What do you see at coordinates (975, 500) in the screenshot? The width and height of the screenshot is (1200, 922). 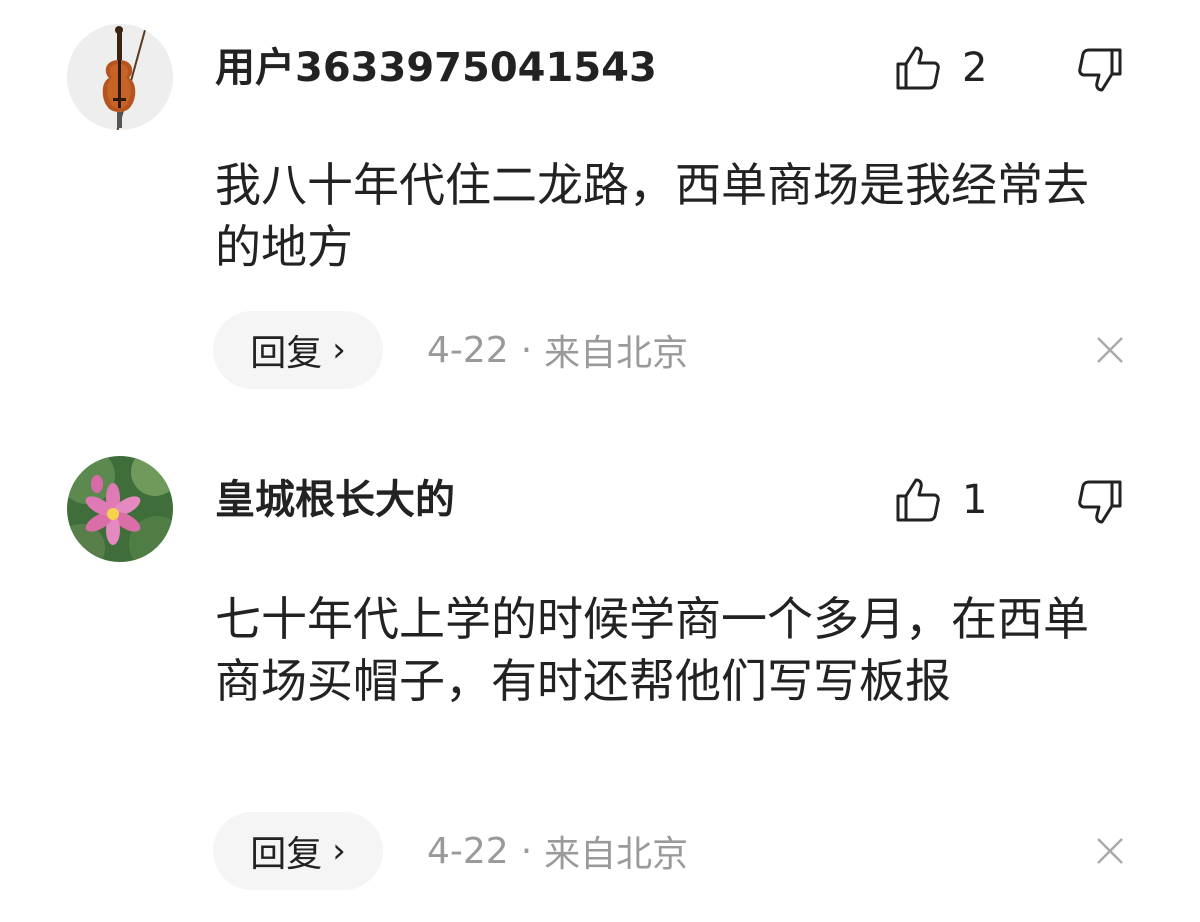 I see `like-count: 1` at bounding box center [975, 500].